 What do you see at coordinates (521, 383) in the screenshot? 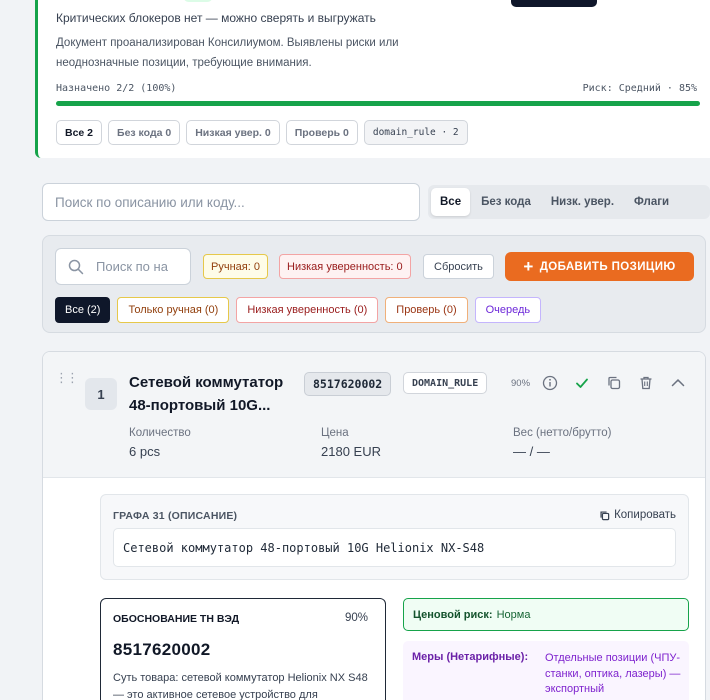
I see `confidence-percent: 90%` at bounding box center [521, 383].